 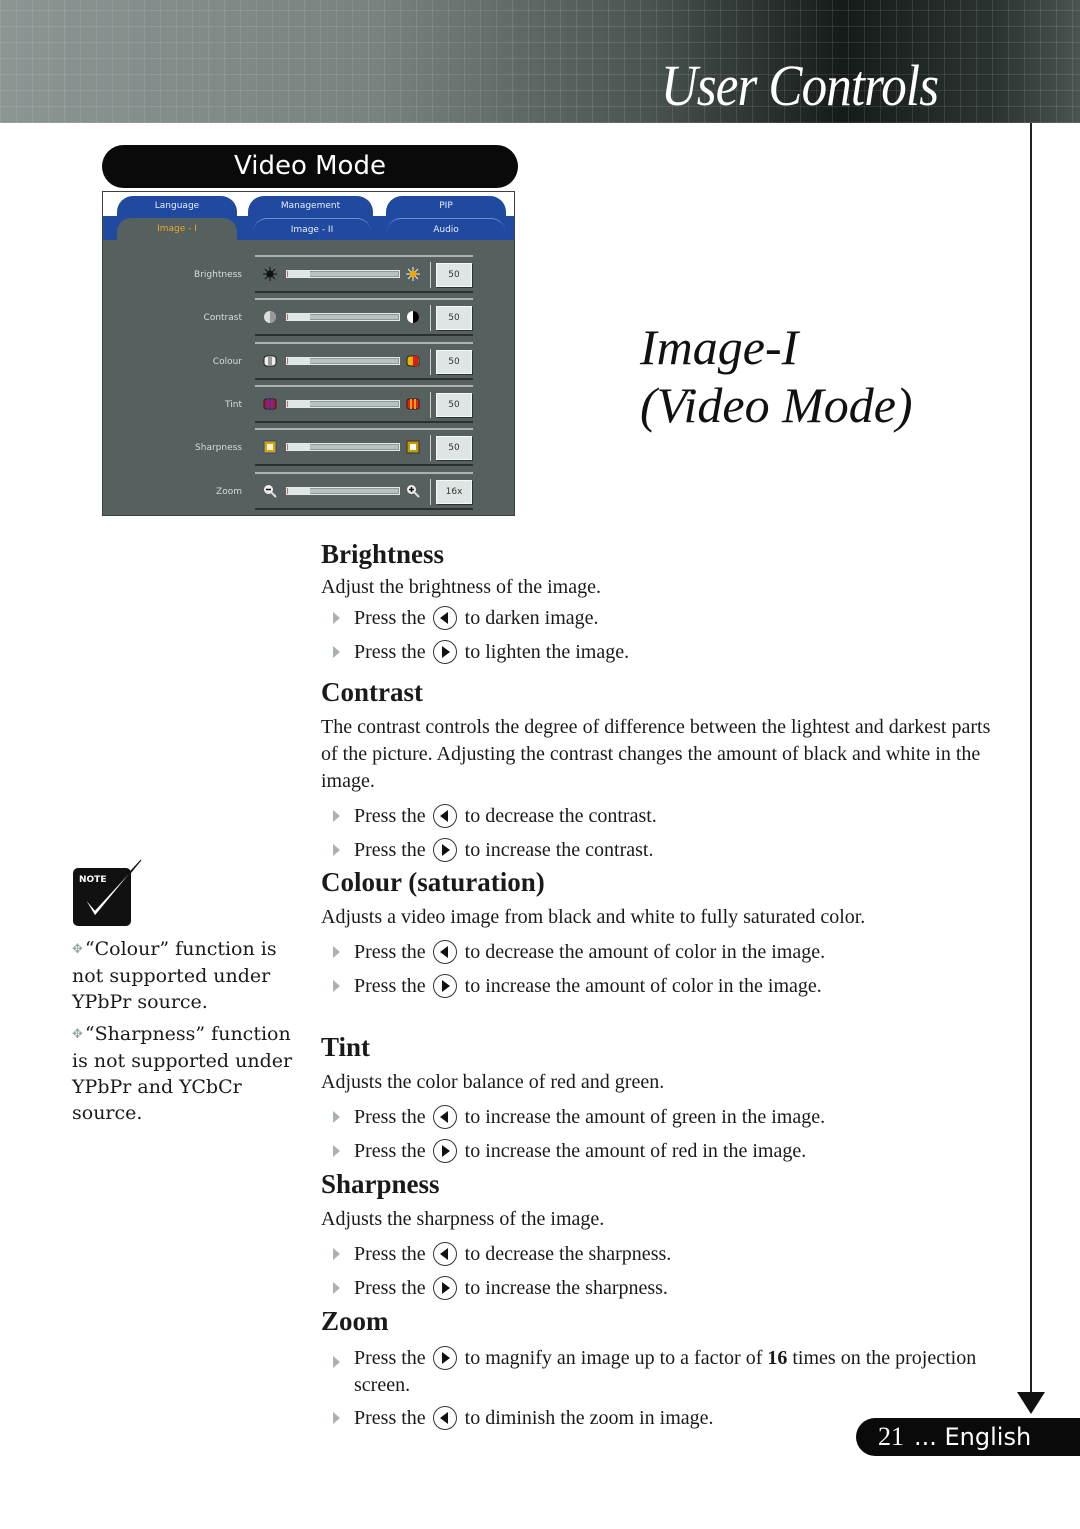 I want to click on header-banner: User Controls, so click(x=540, y=61).